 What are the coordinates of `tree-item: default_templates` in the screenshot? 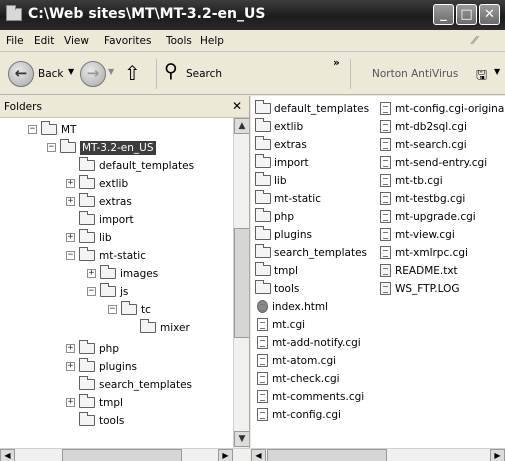 It's located at (130, 165).